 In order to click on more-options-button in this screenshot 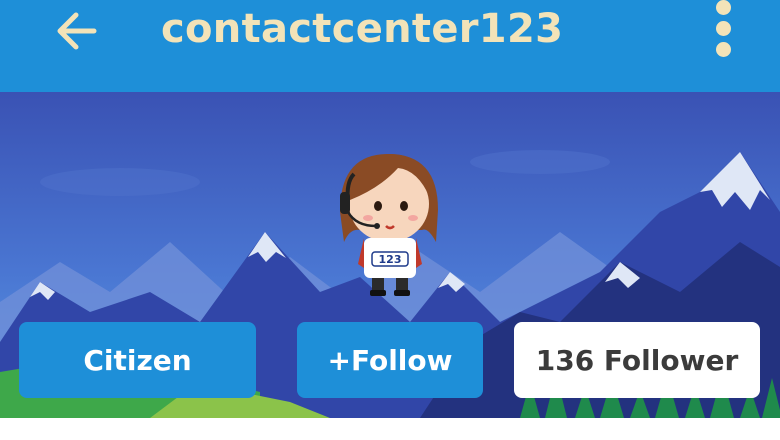, I will do `click(723, 32)`.